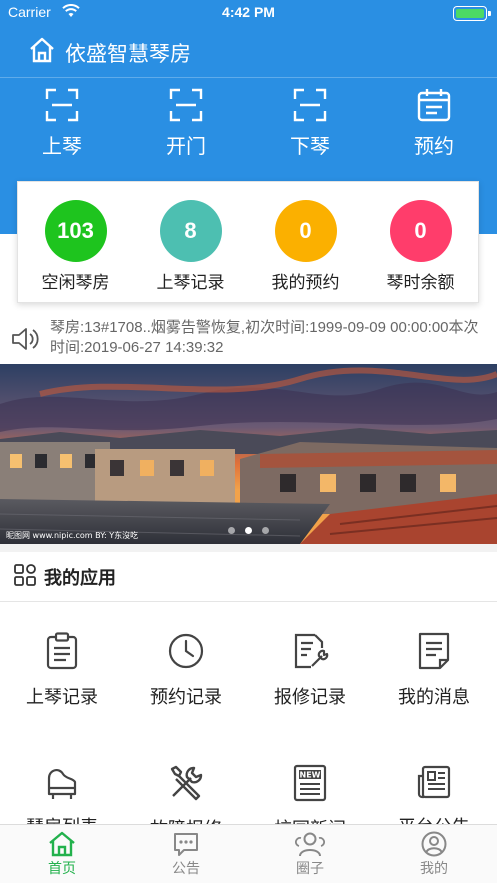 This screenshot has width=497, height=883. I want to click on quick-action-kaimen: 开门, so click(186, 123).